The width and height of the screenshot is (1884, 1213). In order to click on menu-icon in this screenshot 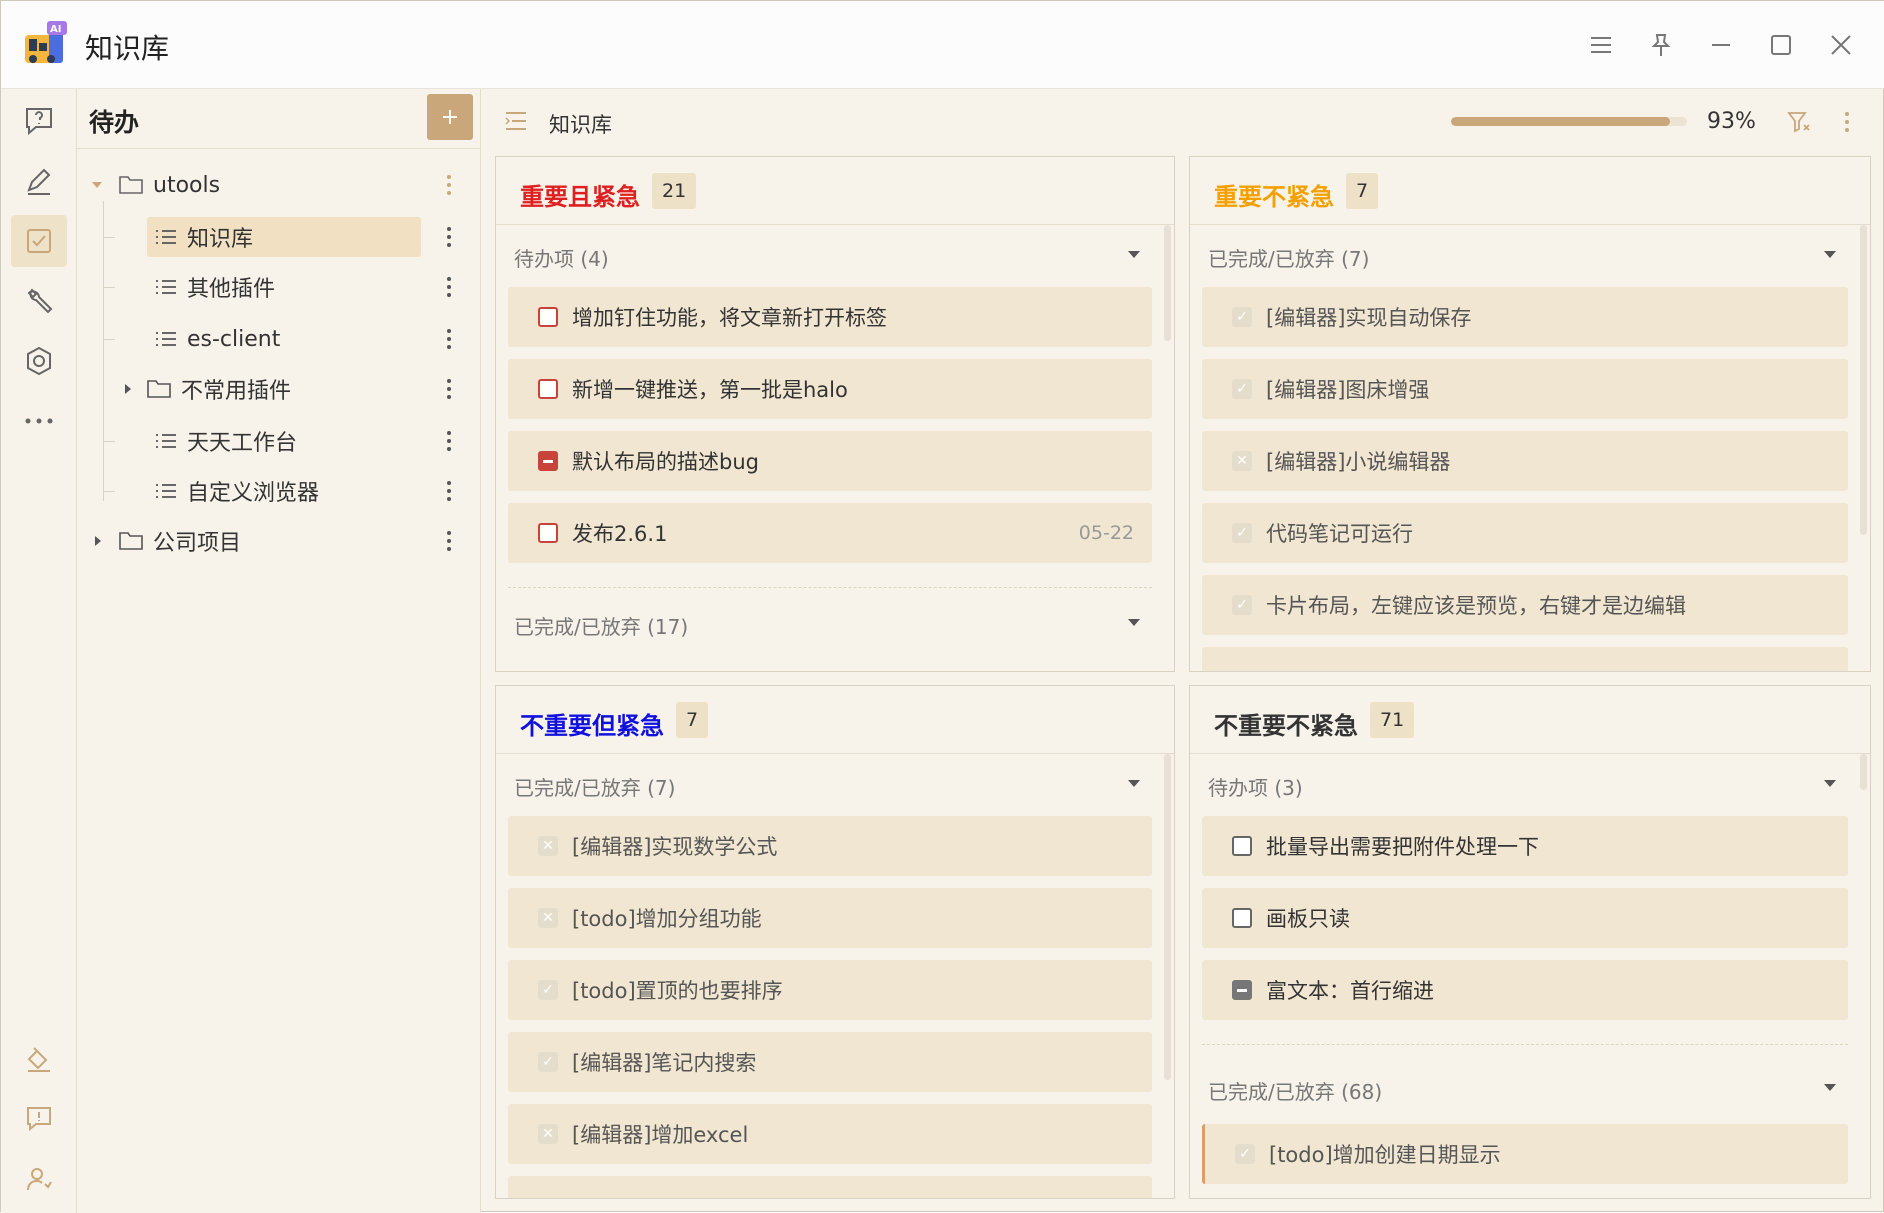, I will do `click(1601, 45)`.